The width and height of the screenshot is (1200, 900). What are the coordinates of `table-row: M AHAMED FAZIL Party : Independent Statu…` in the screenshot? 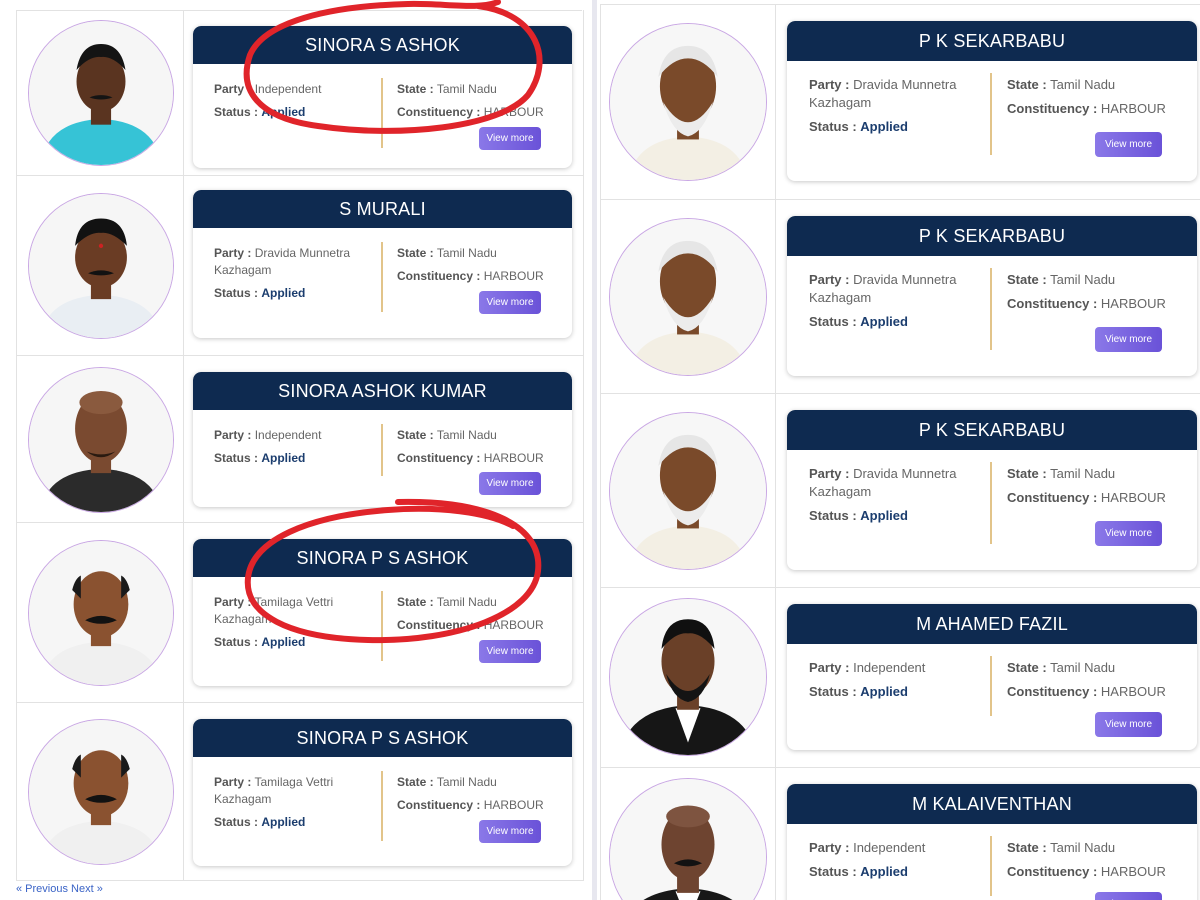 It's located at (900, 678).